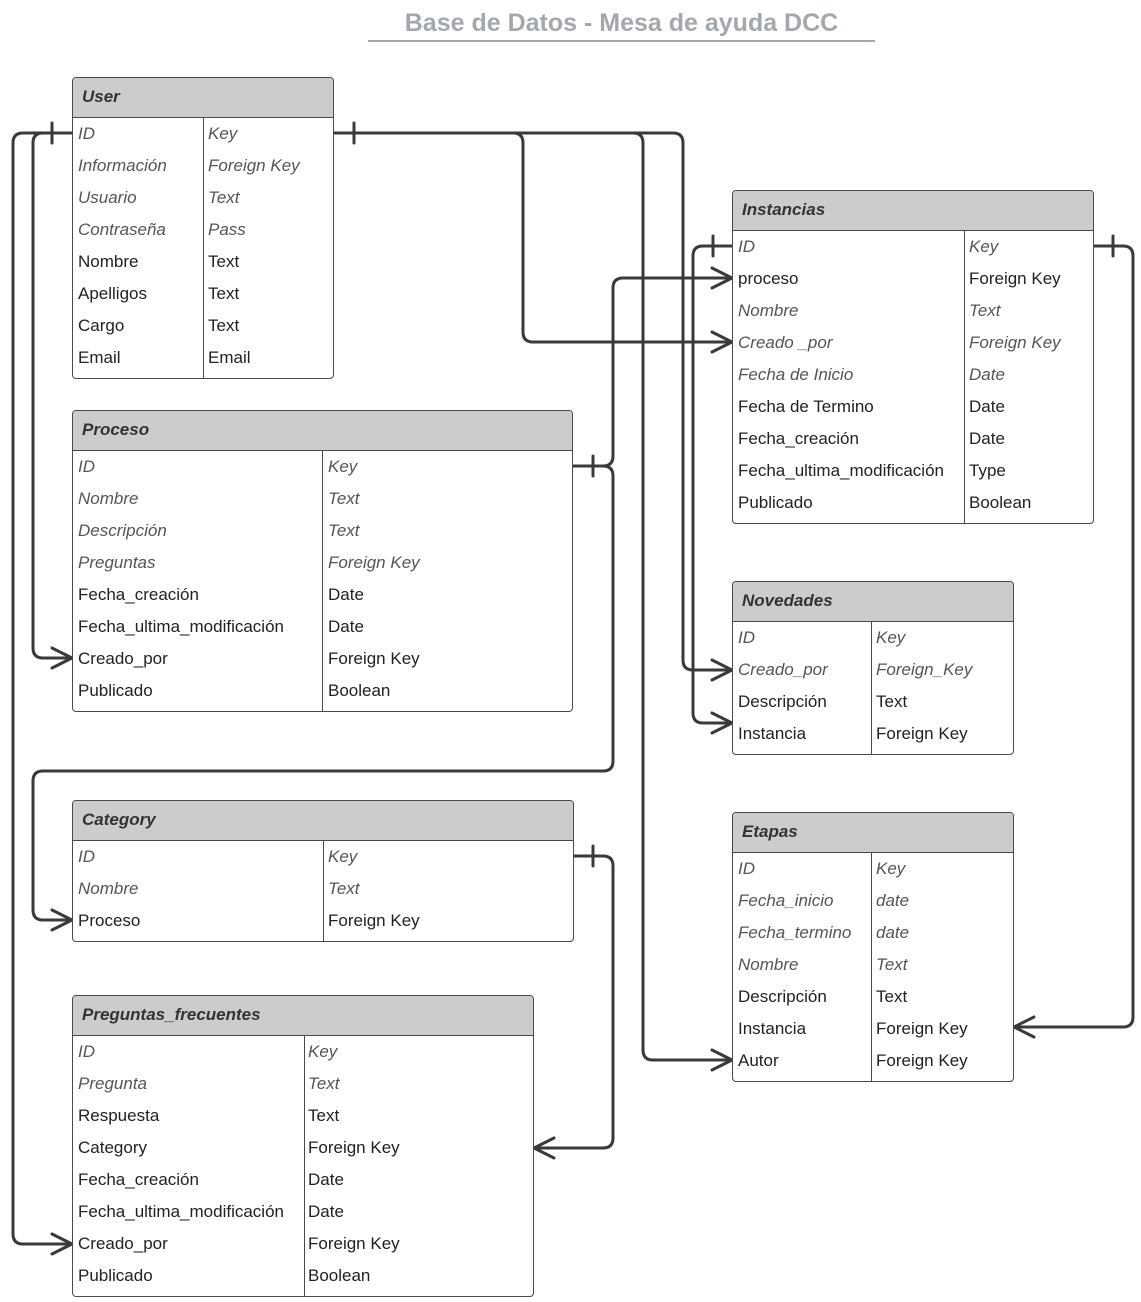 This screenshot has width=1141, height=1302. Describe the element at coordinates (322, 431) in the screenshot. I see `table-title: Proceso` at that location.